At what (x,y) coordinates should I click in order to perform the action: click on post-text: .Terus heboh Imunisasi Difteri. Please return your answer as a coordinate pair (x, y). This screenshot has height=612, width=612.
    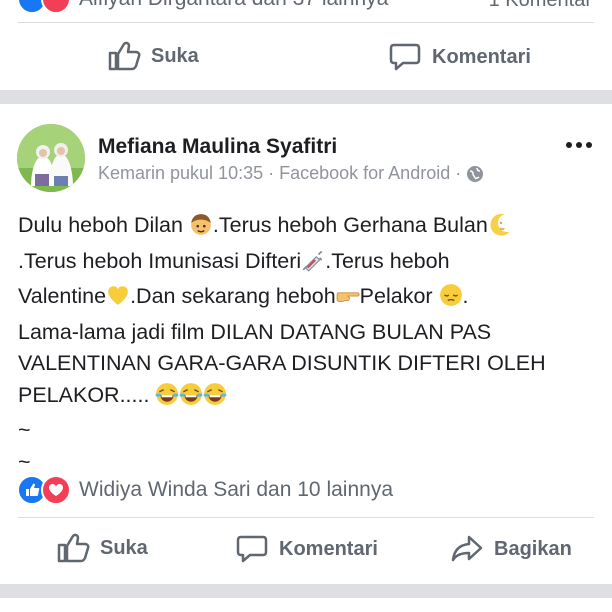
    Looking at the image, I should click on (160, 260).